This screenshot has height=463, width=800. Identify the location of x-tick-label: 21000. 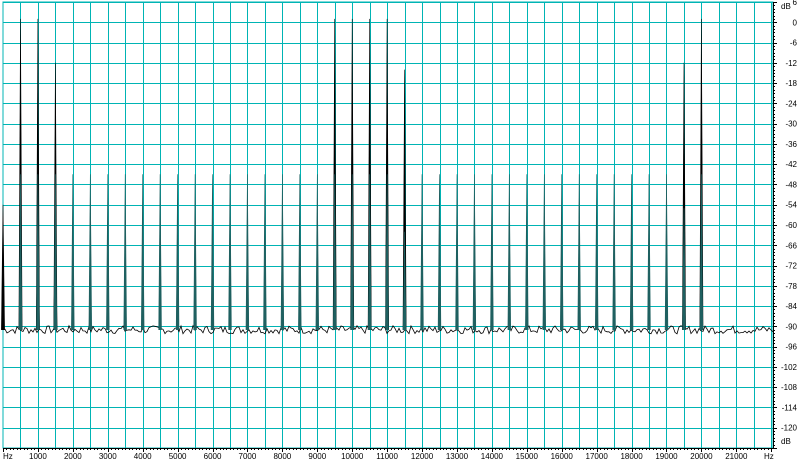
(736, 456).